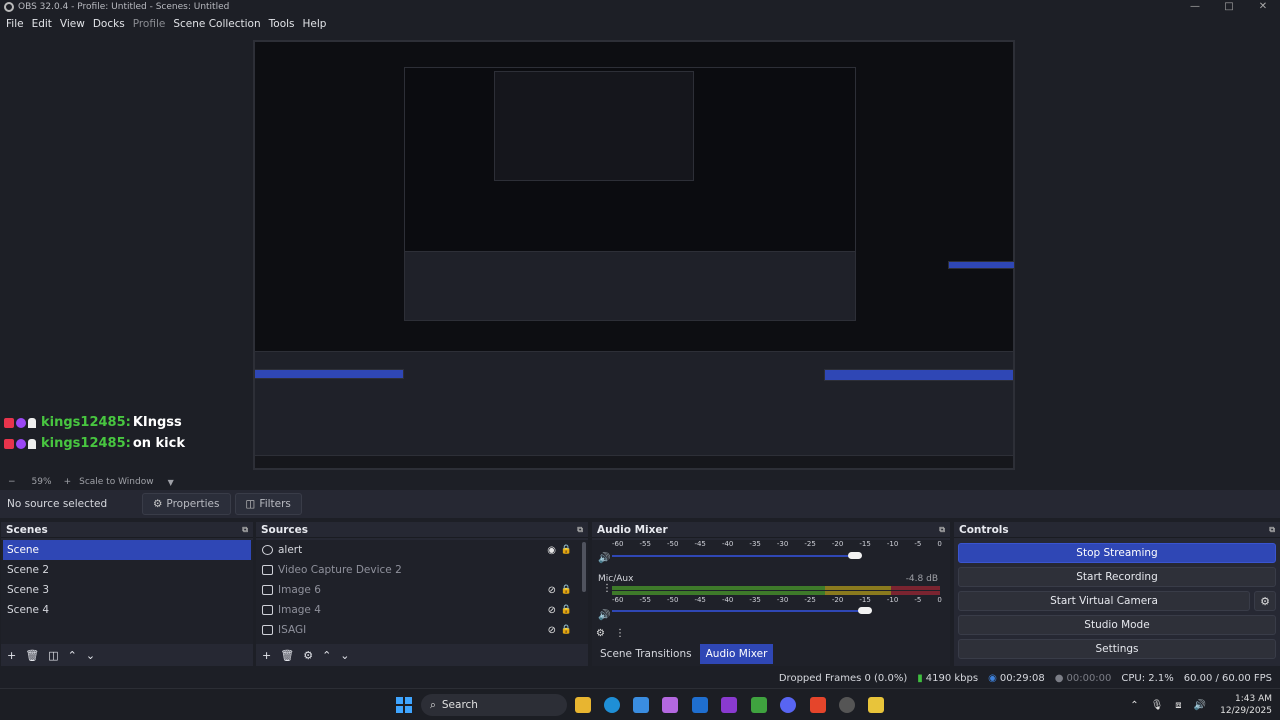  Describe the element at coordinates (788, 705) in the screenshot. I see `discord-icon` at that location.